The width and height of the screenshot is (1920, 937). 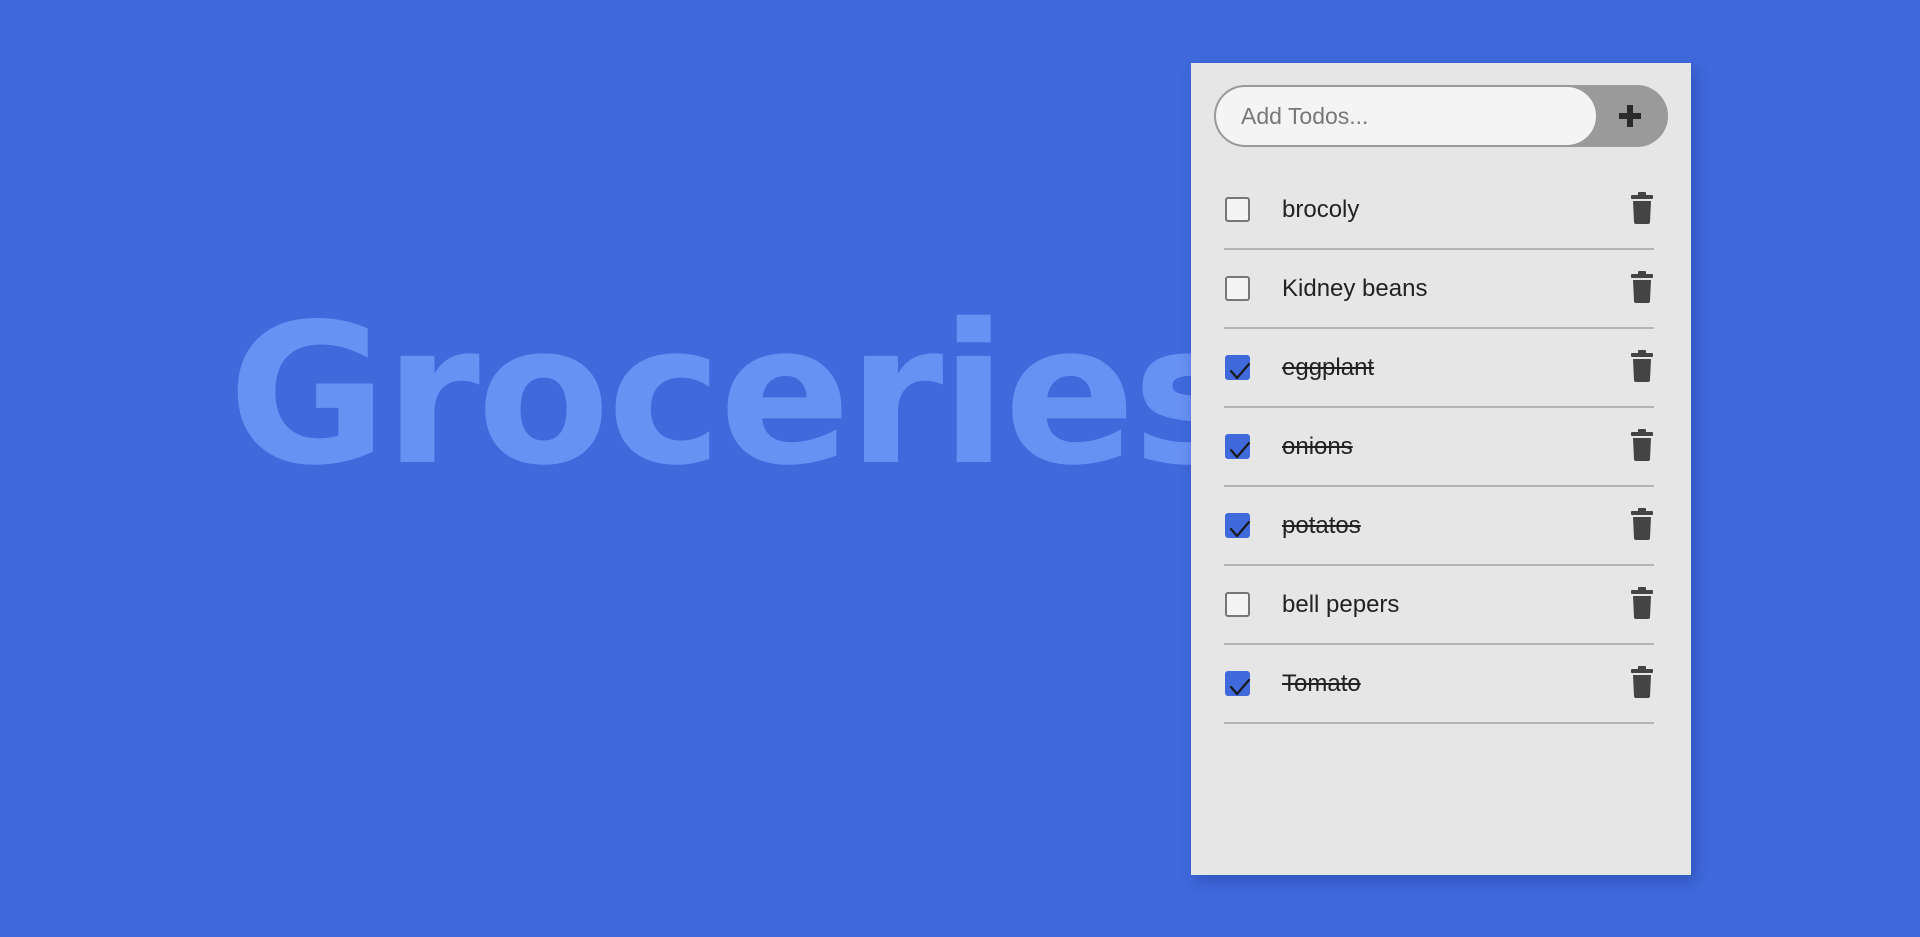 What do you see at coordinates (1439, 526) in the screenshot?
I see `todo-item-5: potatos` at bounding box center [1439, 526].